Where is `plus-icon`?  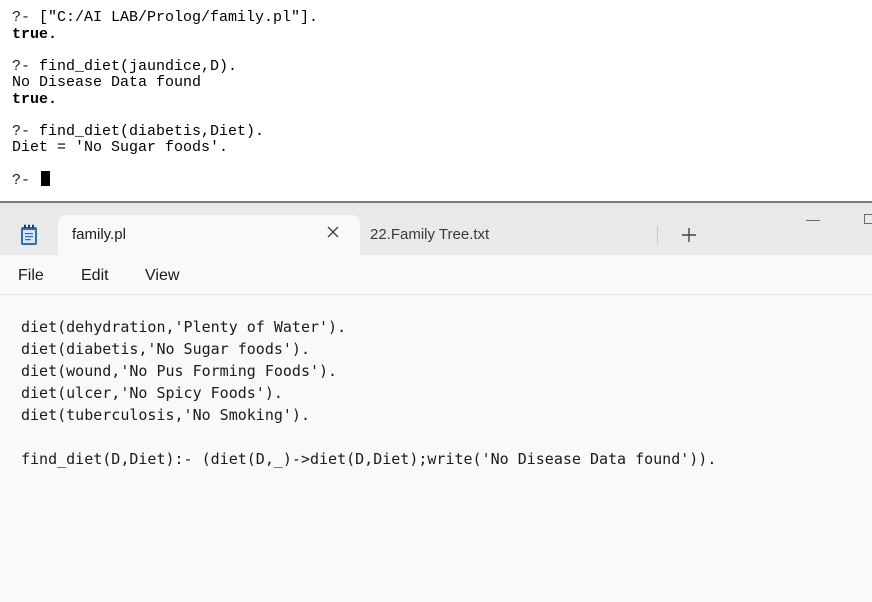
plus-icon is located at coordinates (689, 235).